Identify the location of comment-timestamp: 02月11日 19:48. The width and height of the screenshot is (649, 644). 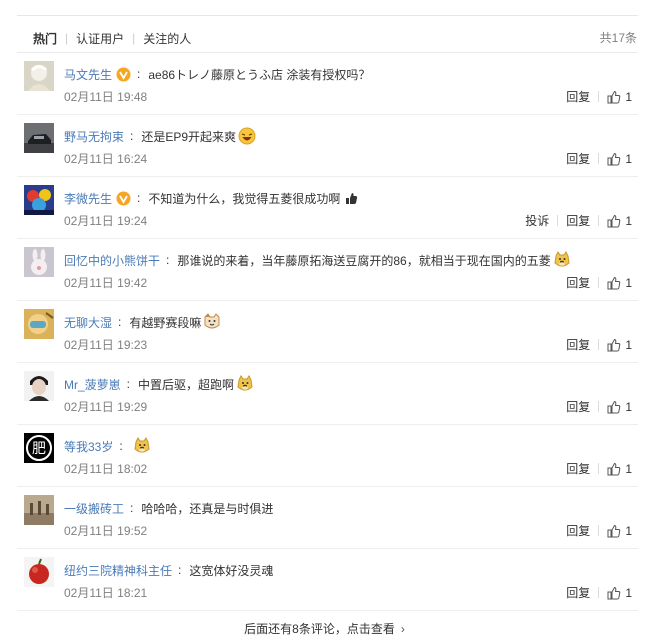
(106, 97).